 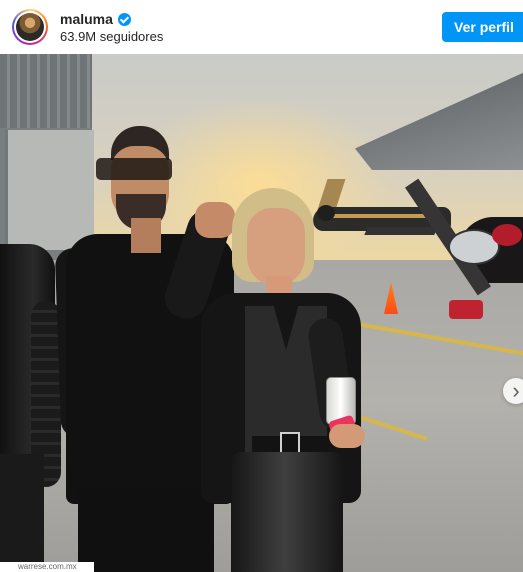 I want to click on propeller-red-detail, so click(x=507, y=235).